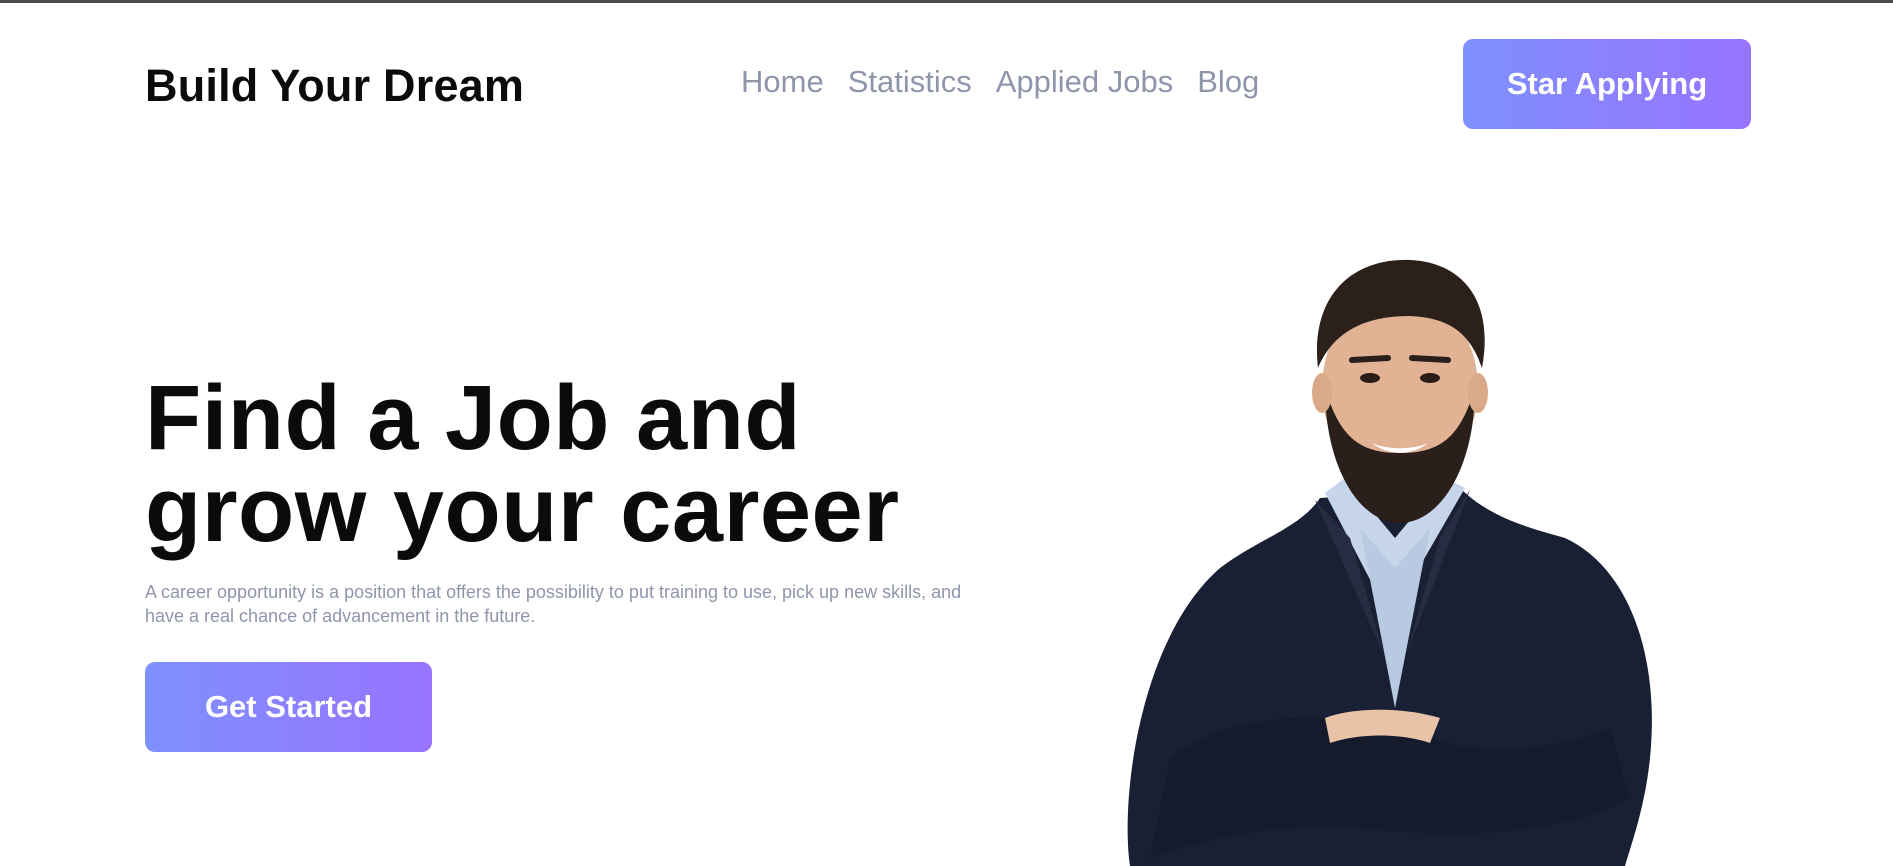  I want to click on top-border, so click(946, 1).